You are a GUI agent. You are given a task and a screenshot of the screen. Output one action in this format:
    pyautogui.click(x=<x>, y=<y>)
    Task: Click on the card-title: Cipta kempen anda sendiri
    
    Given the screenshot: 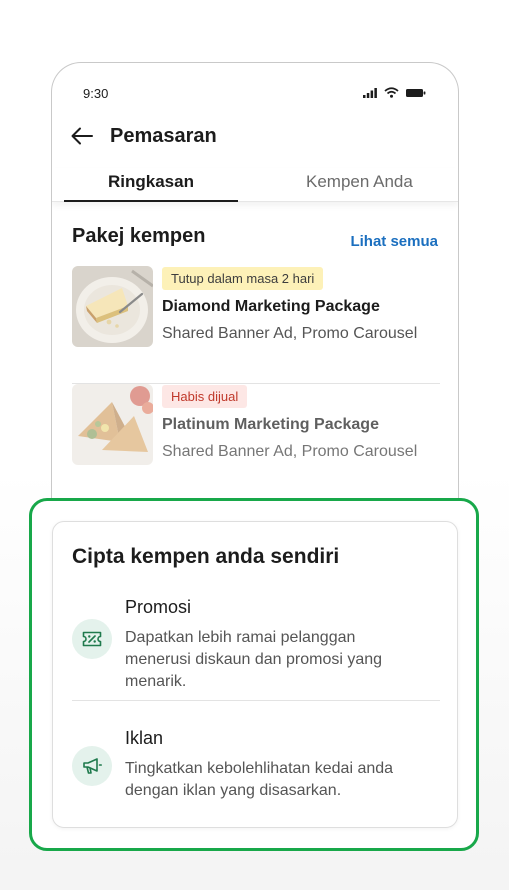 What is the action you would take?
    pyautogui.click(x=206, y=556)
    